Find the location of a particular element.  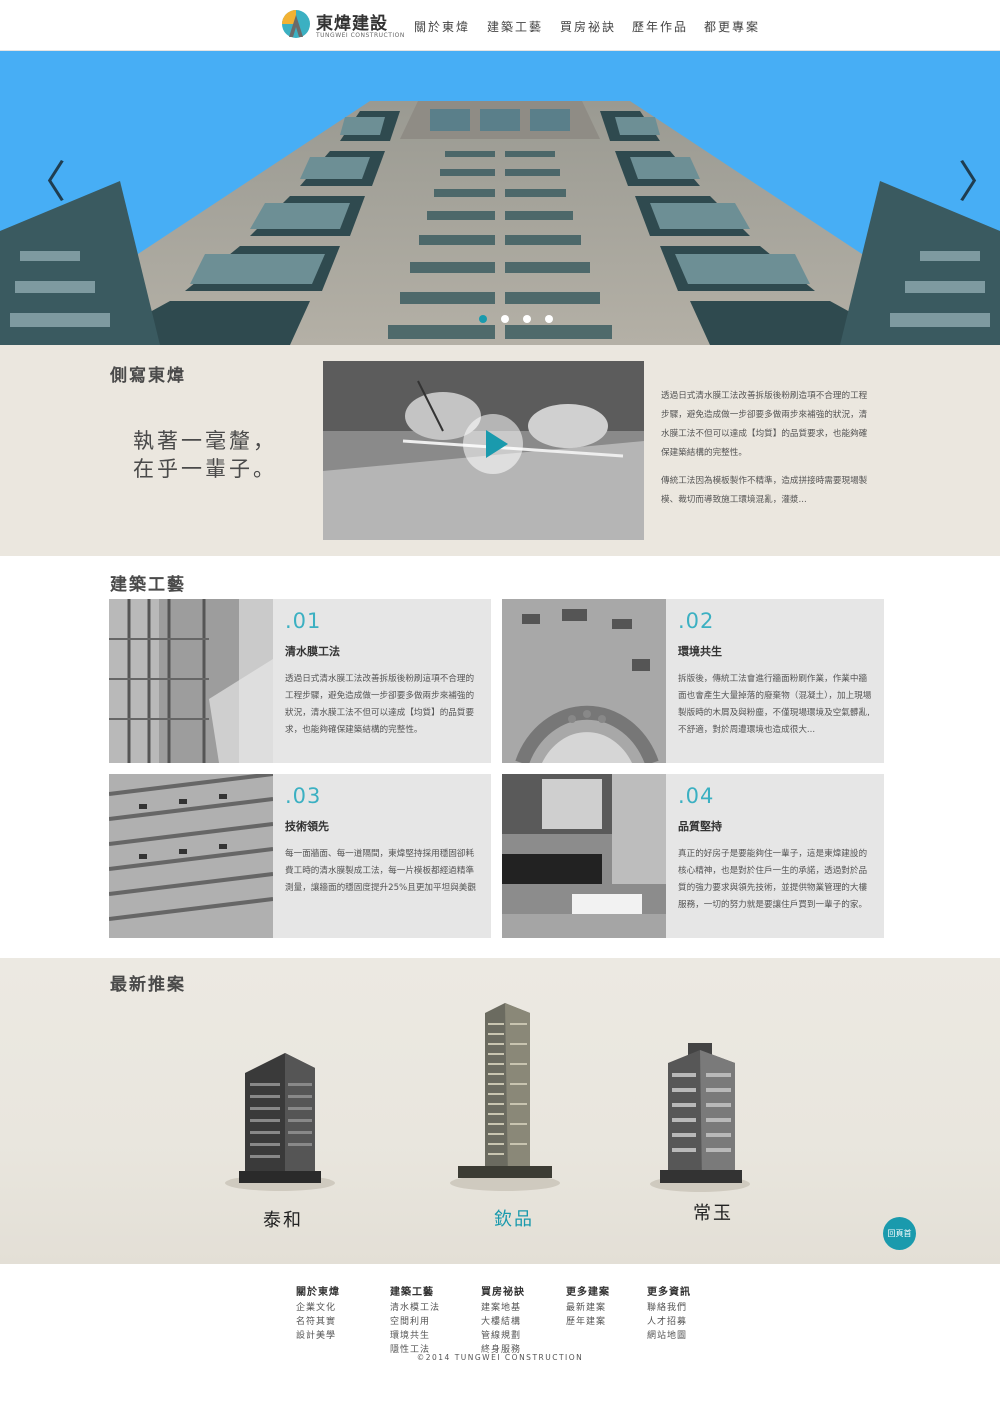

footer-column-about: 關於東煒 企業文化 名符其實 設計美學 is located at coordinates (318, 1314).